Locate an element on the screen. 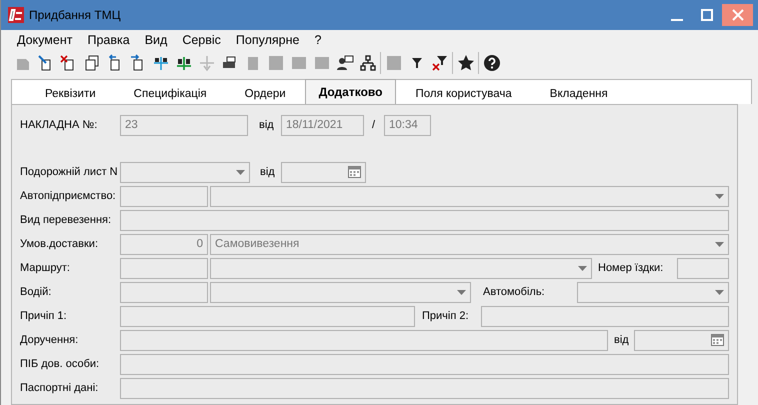 This screenshot has width=758, height=405. tab: Додатково is located at coordinates (350, 91).